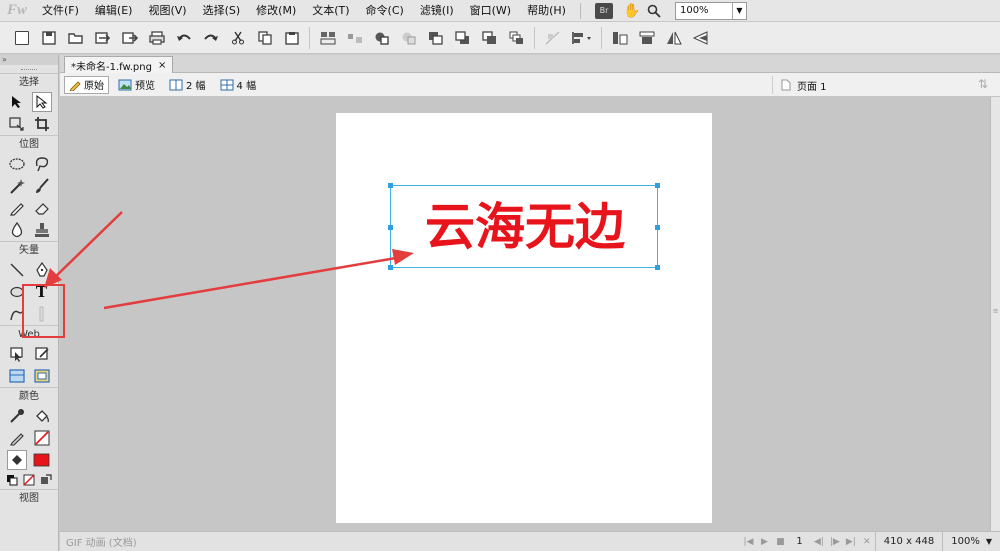 This screenshot has width=1000, height=551. What do you see at coordinates (436, 38) in the screenshot?
I see `bring-front-icon` at bounding box center [436, 38].